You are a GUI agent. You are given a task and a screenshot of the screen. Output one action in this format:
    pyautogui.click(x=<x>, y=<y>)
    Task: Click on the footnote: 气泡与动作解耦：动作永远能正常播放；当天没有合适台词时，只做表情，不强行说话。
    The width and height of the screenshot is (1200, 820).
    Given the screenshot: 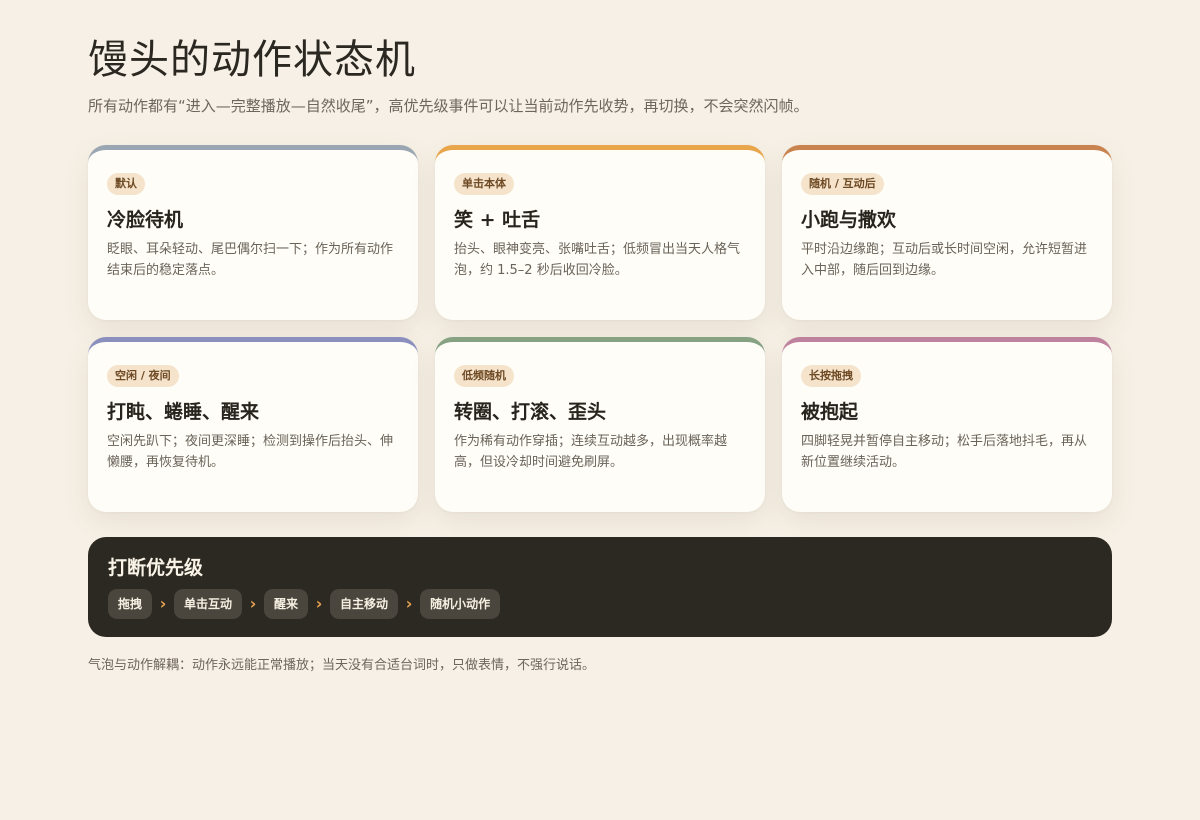 What is the action you would take?
    pyautogui.click(x=342, y=665)
    